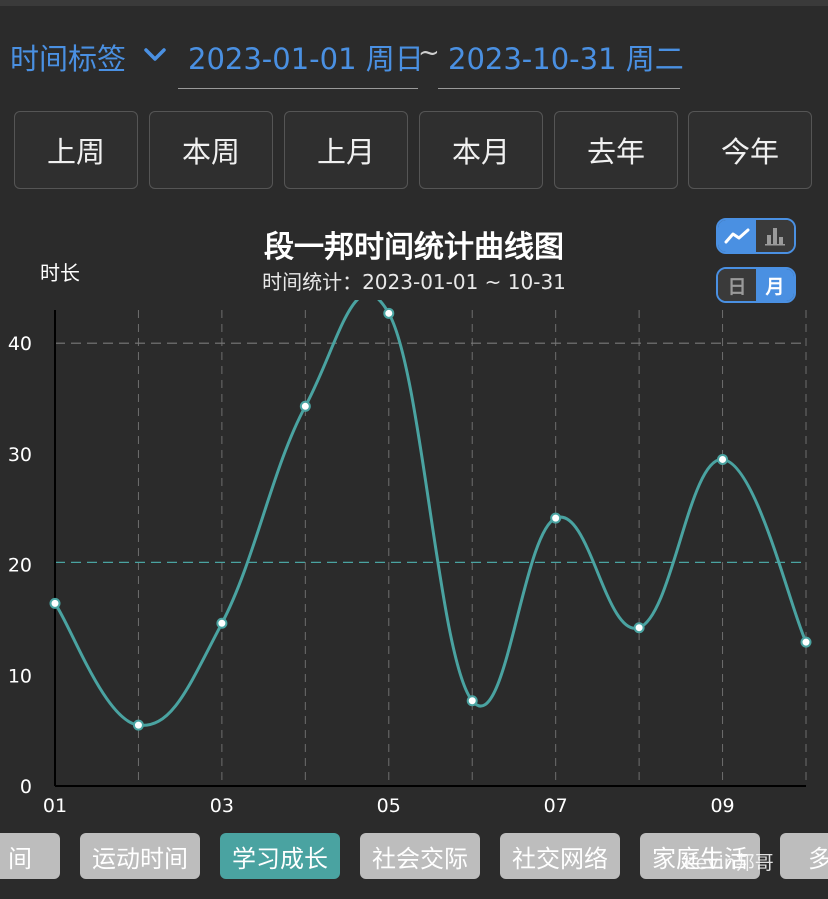 This screenshot has width=828, height=899. What do you see at coordinates (414, 151) in the screenshot?
I see `period-button-row: 上周 本周 上月 本月 去年 今年` at bounding box center [414, 151].